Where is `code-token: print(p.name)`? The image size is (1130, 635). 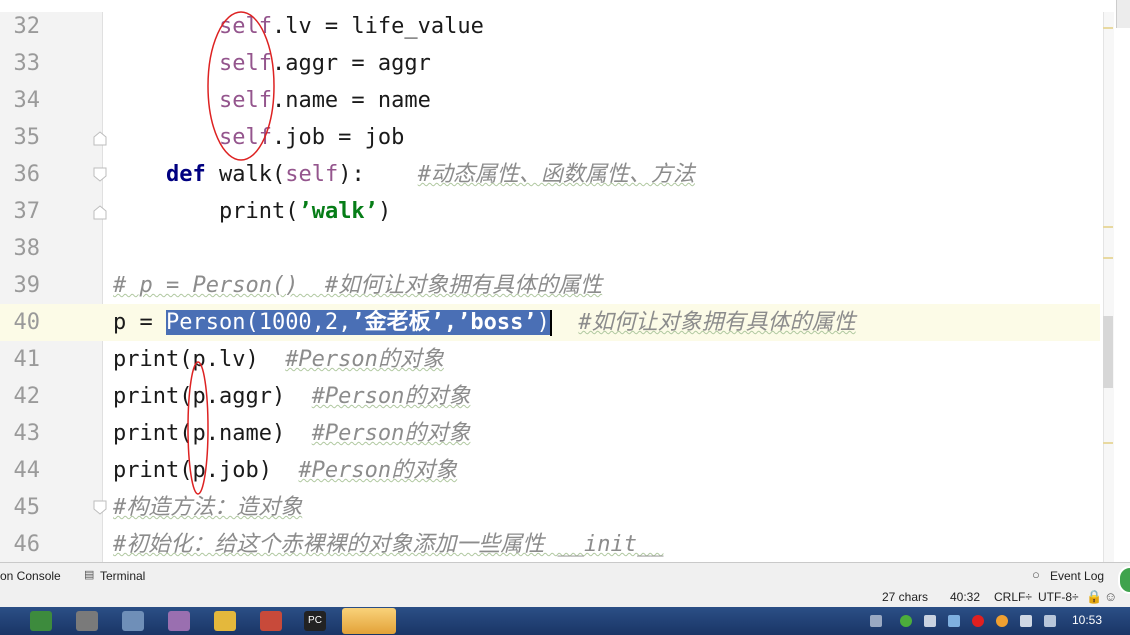
code-token: print(p.name) is located at coordinates (212, 433).